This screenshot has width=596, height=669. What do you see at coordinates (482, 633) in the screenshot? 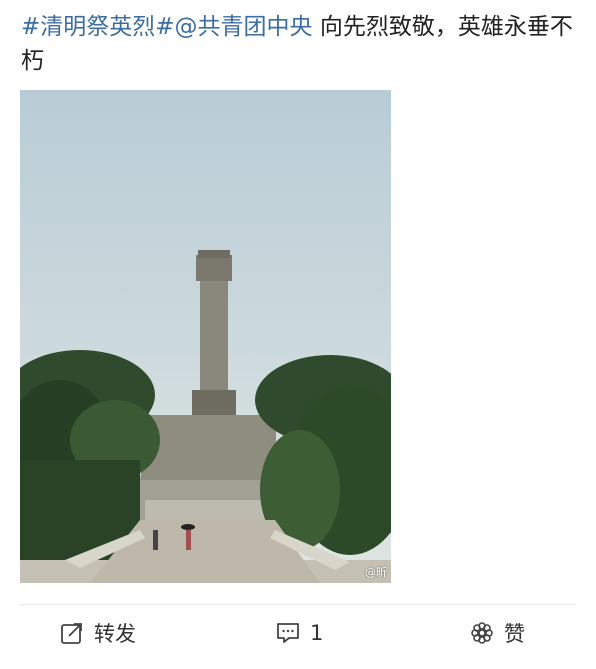
I see `like-icon` at bounding box center [482, 633].